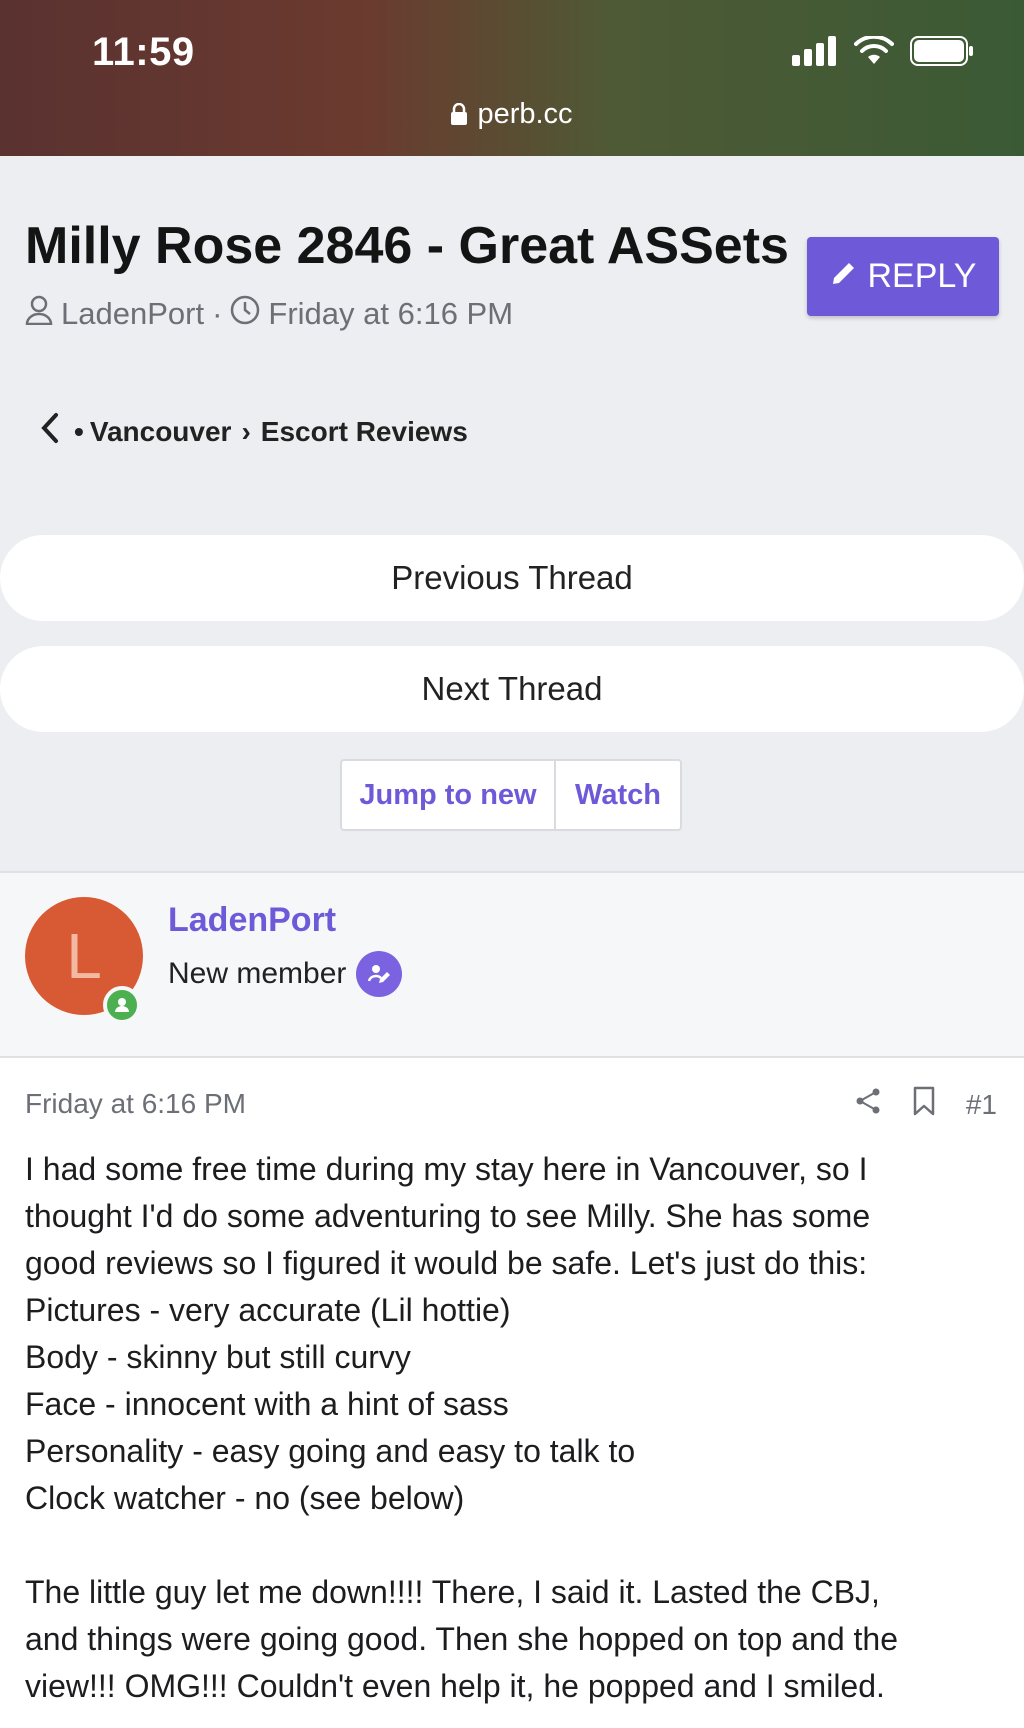 This screenshot has height=1728, width=1024. What do you see at coordinates (459, 116) in the screenshot?
I see `lock-icon` at bounding box center [459, 116].